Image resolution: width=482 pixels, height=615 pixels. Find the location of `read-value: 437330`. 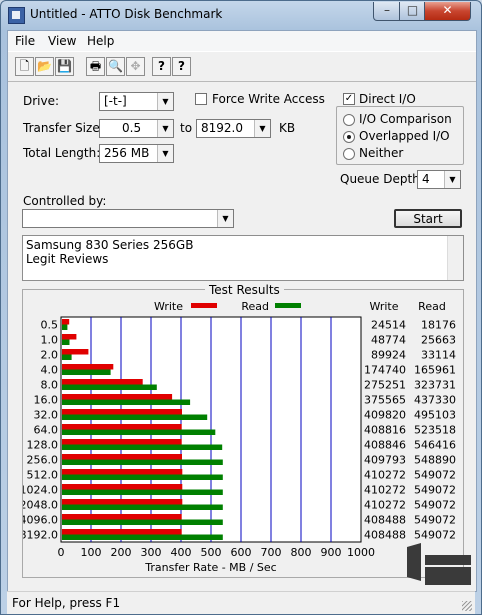

read-value: 437330 is located at coordinates (435, 400).